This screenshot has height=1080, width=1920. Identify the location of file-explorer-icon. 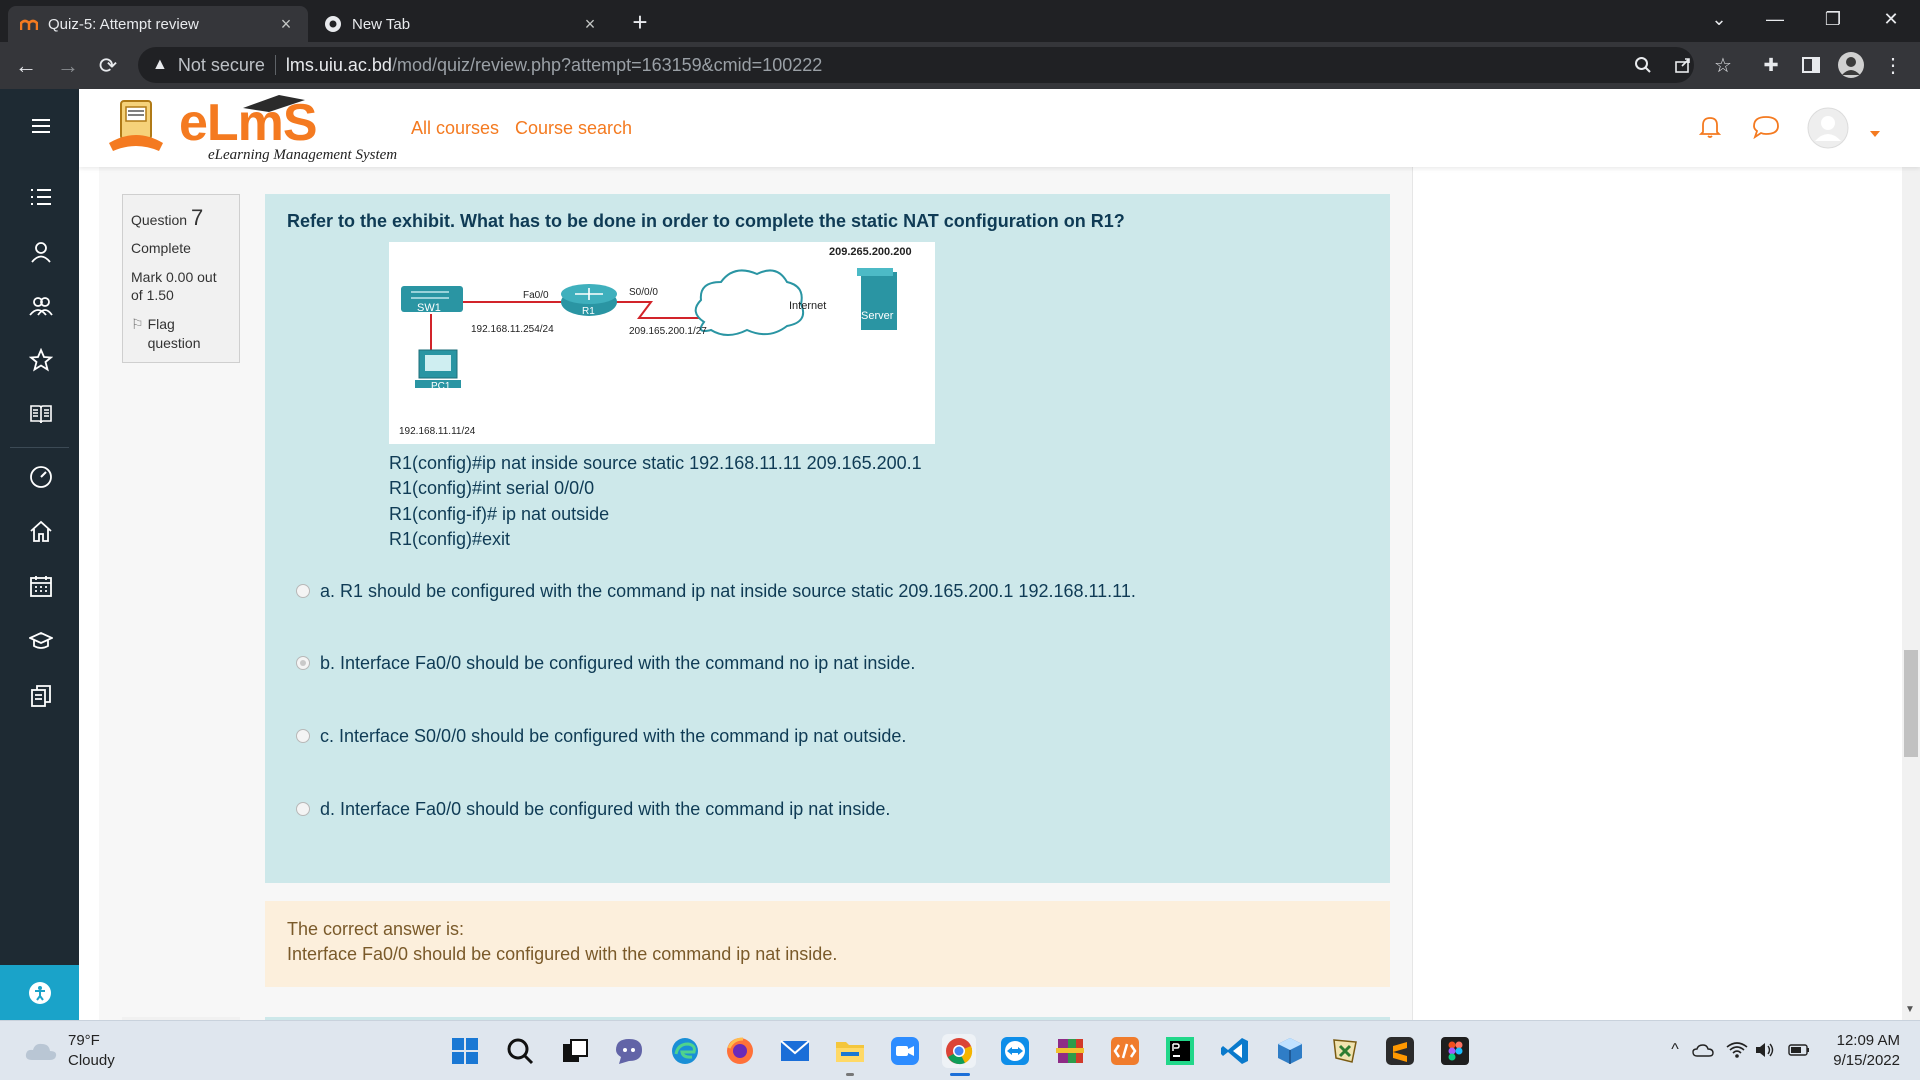
(850, 1051).